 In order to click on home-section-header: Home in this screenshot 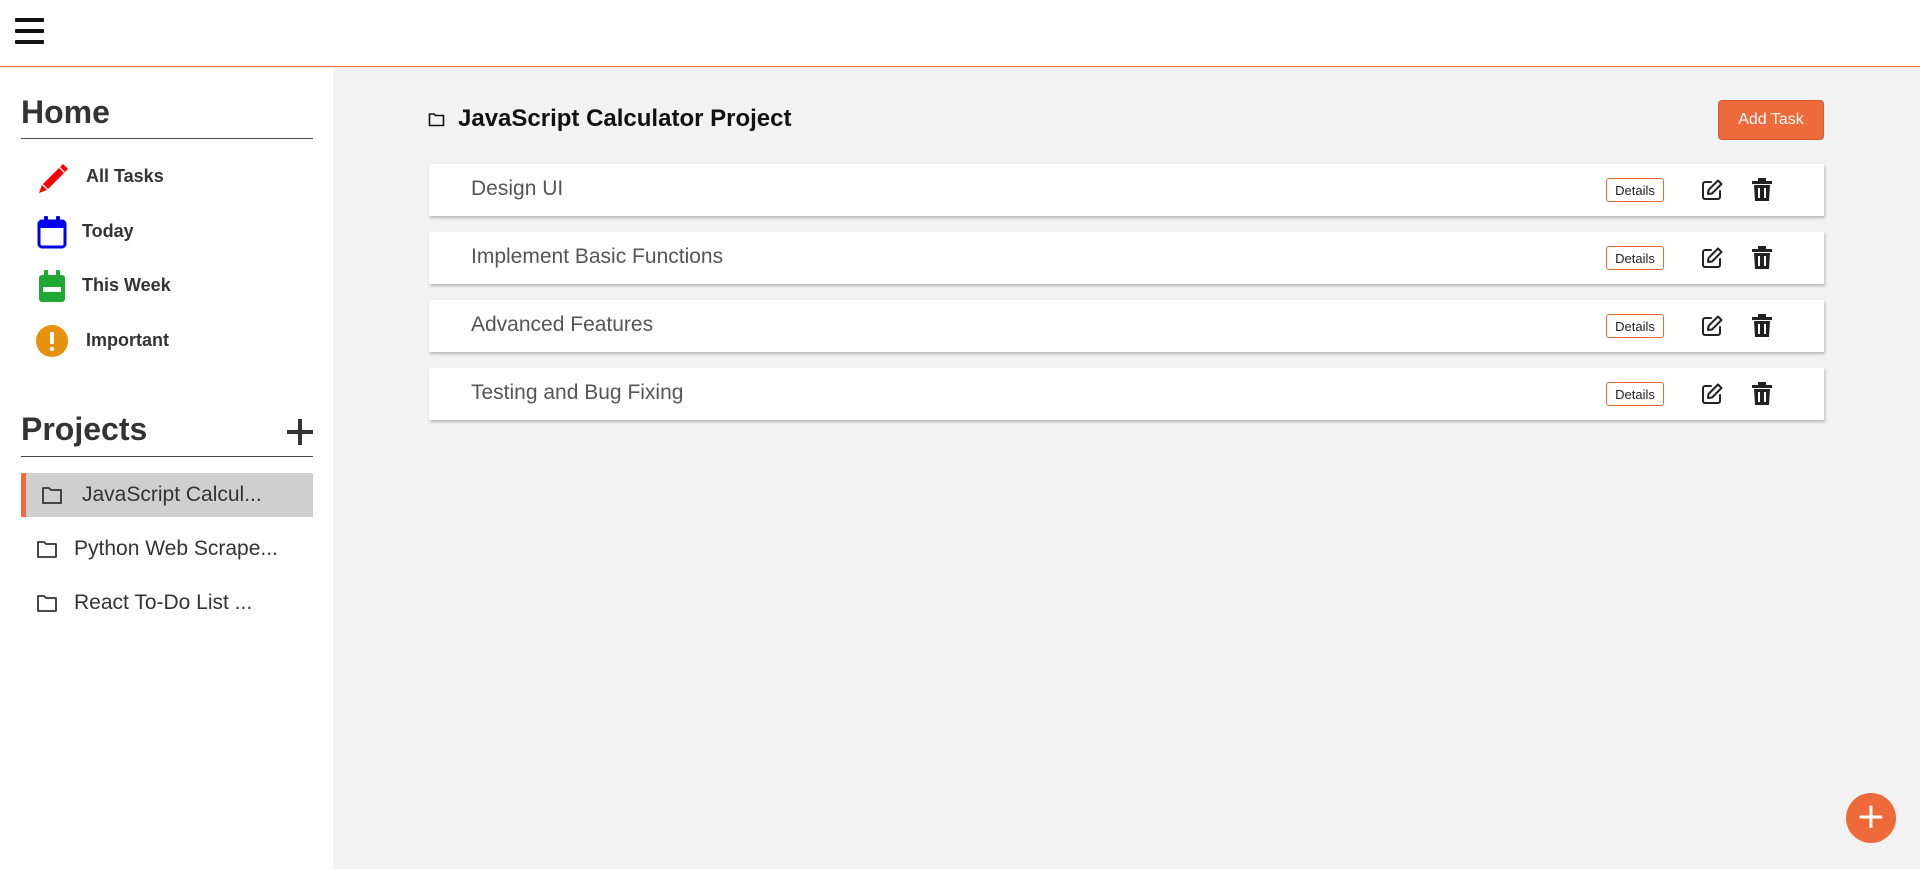, I will do `click(167, 115)`.